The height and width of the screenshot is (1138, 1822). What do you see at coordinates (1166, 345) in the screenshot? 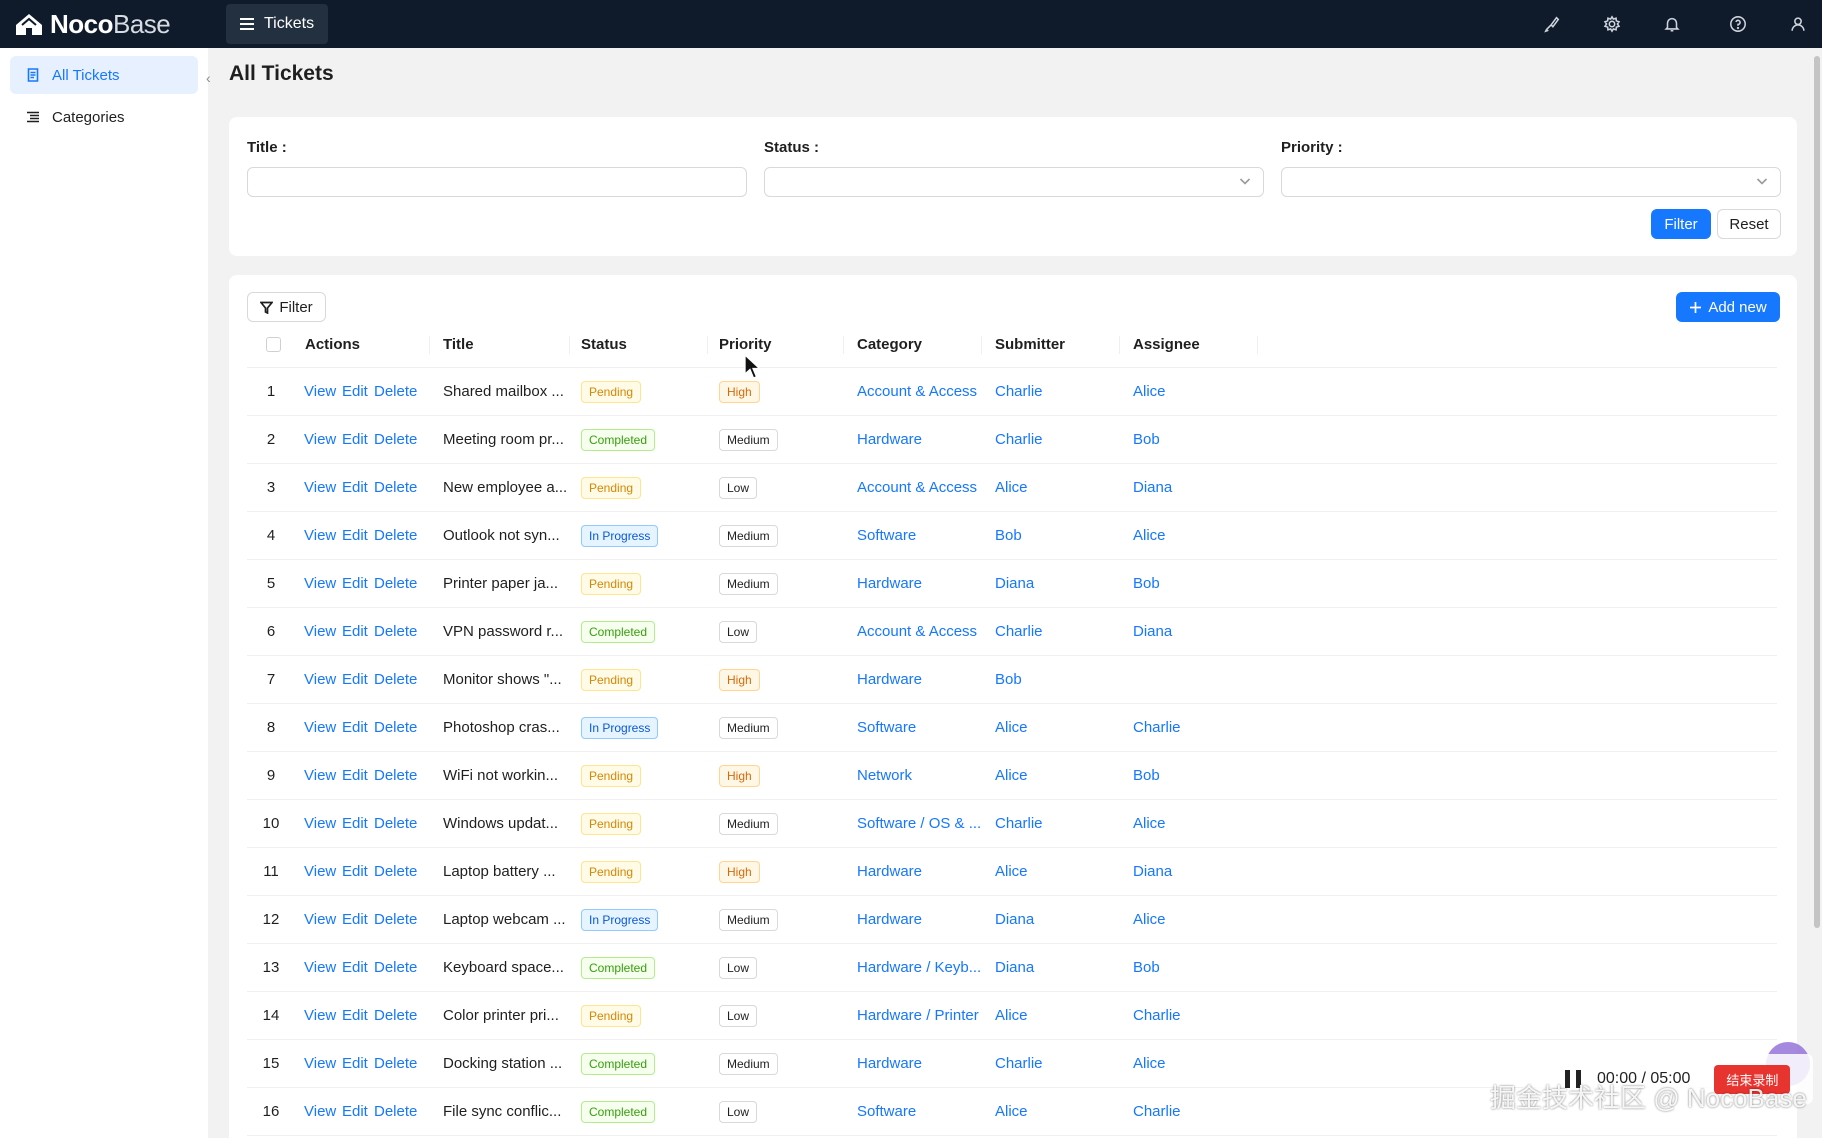
I see `column-header-assignee: Assignee` at bounding box center [1166, 345].